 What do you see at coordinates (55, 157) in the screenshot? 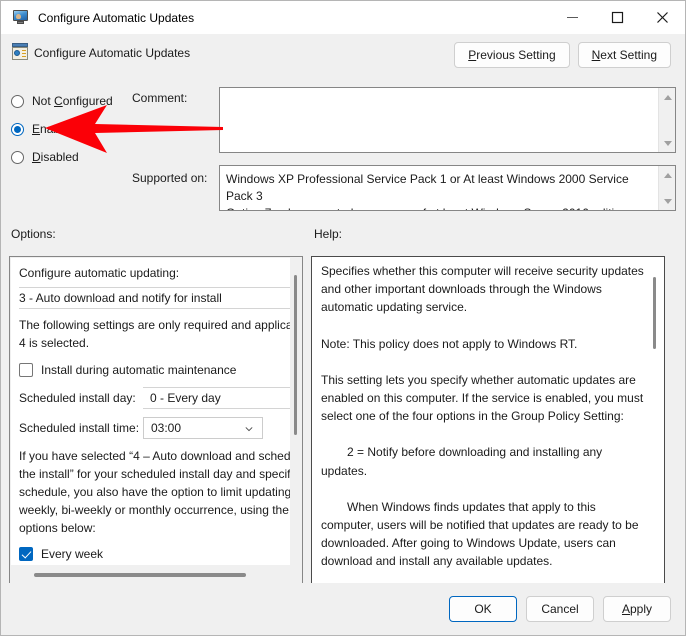
I see `radio-disabled-label: Disabled` at bounding box center [55, 157].